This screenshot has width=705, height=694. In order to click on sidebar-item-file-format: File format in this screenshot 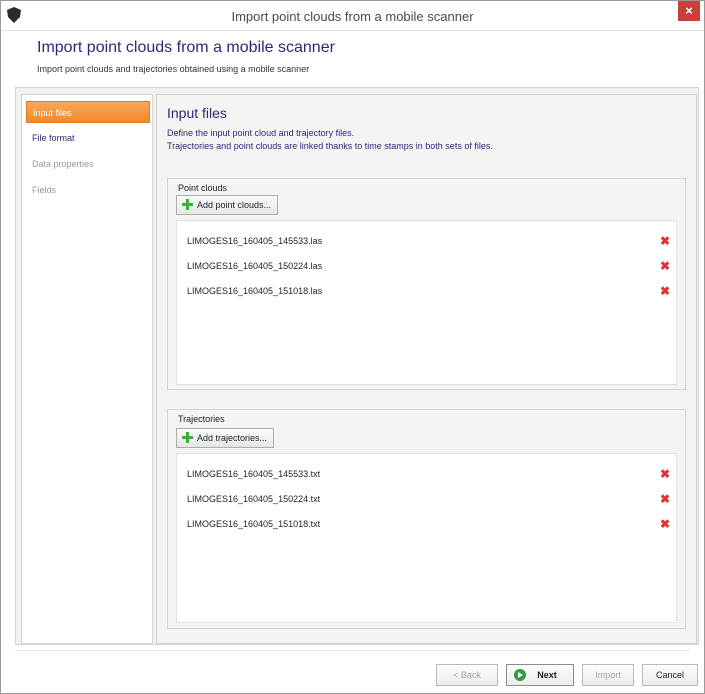, I will do `click(88, 138)`.